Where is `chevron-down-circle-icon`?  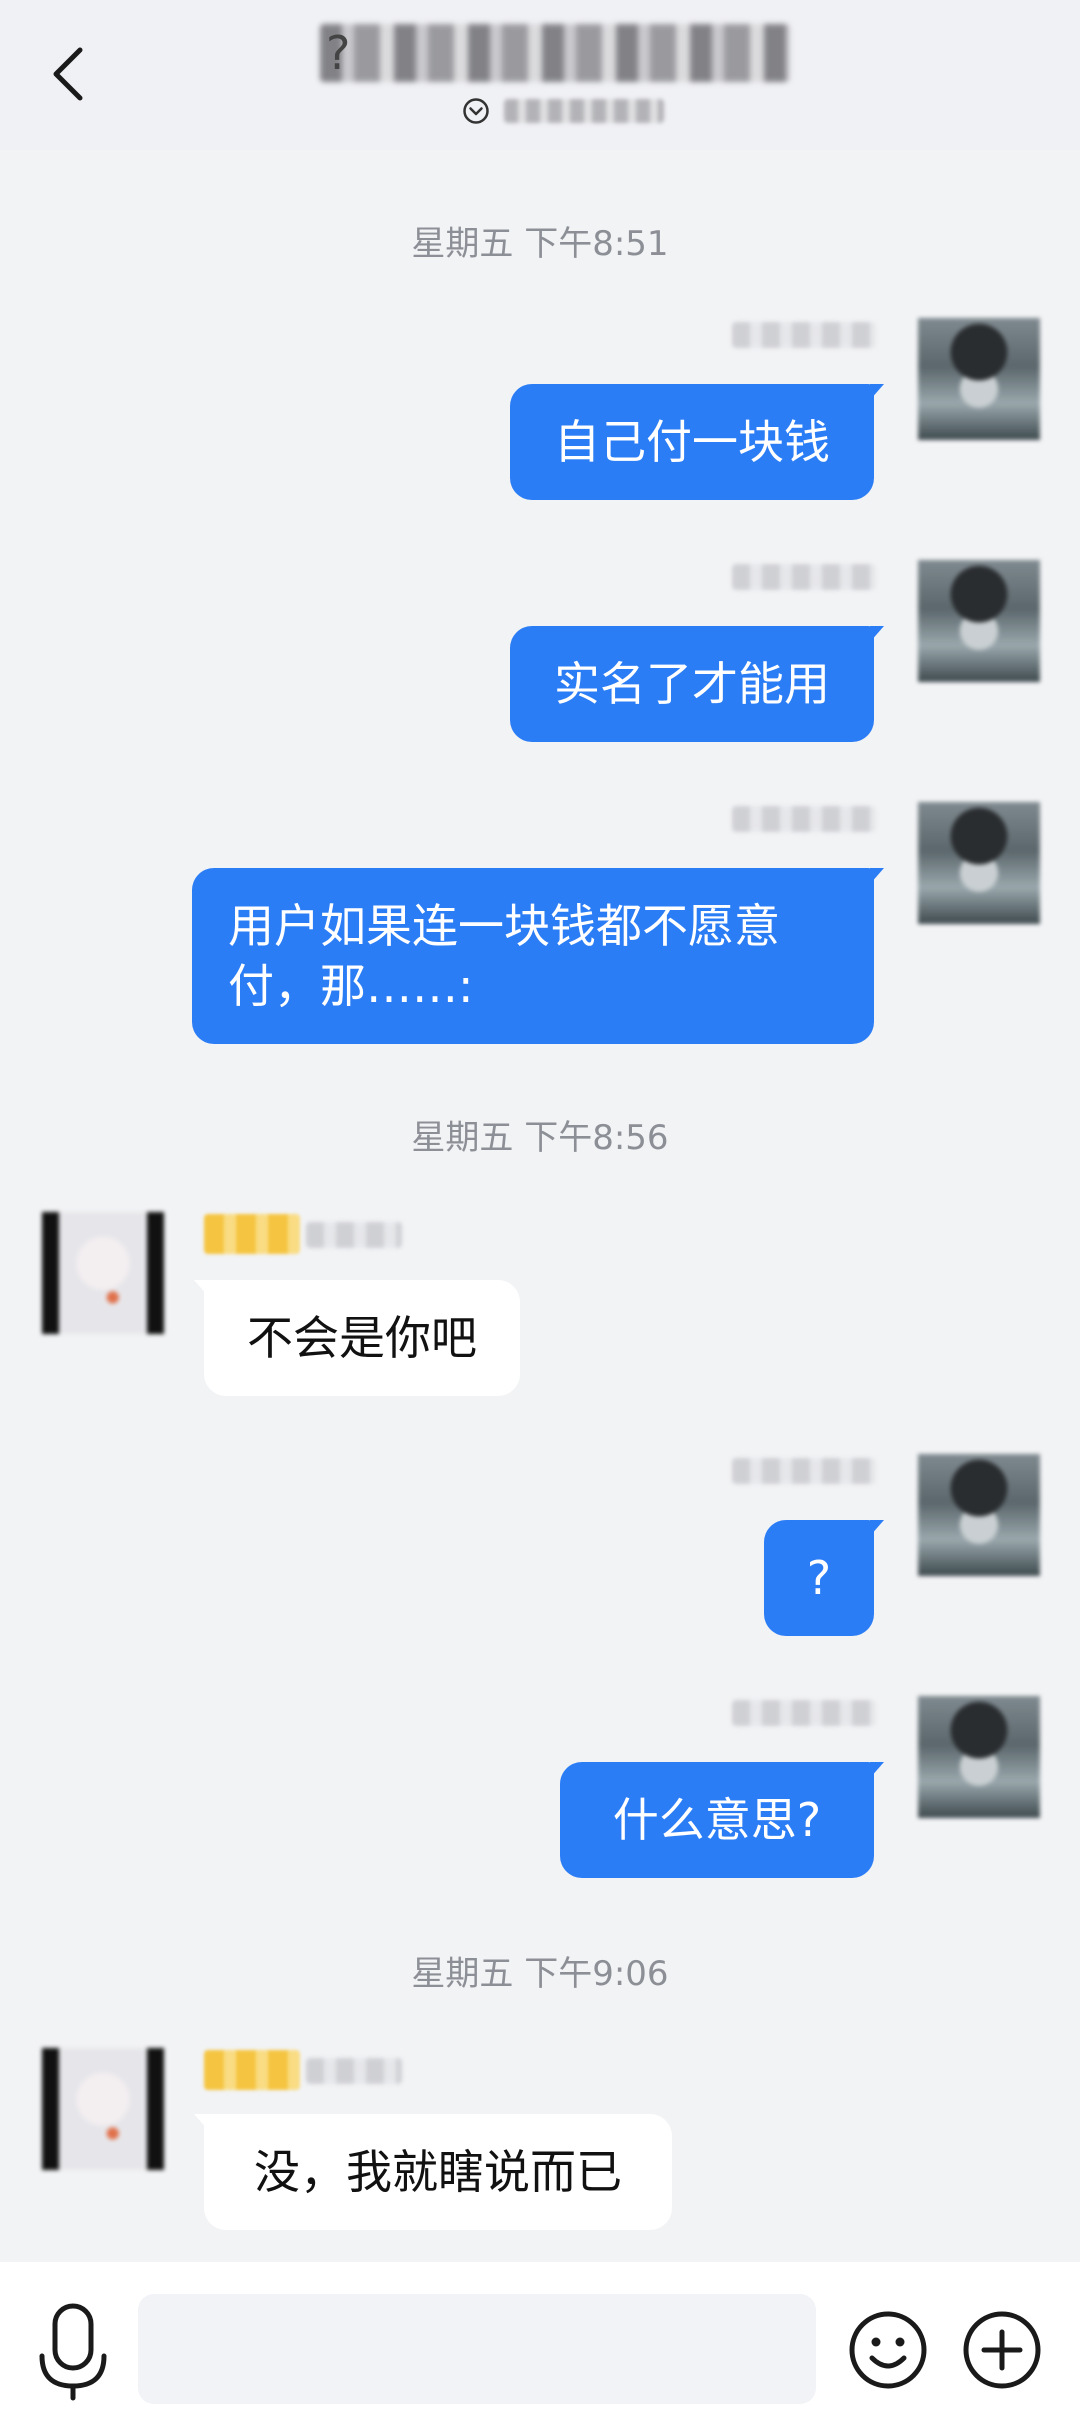
chevron-down-circle-icon is located at coordinates (476, 111).